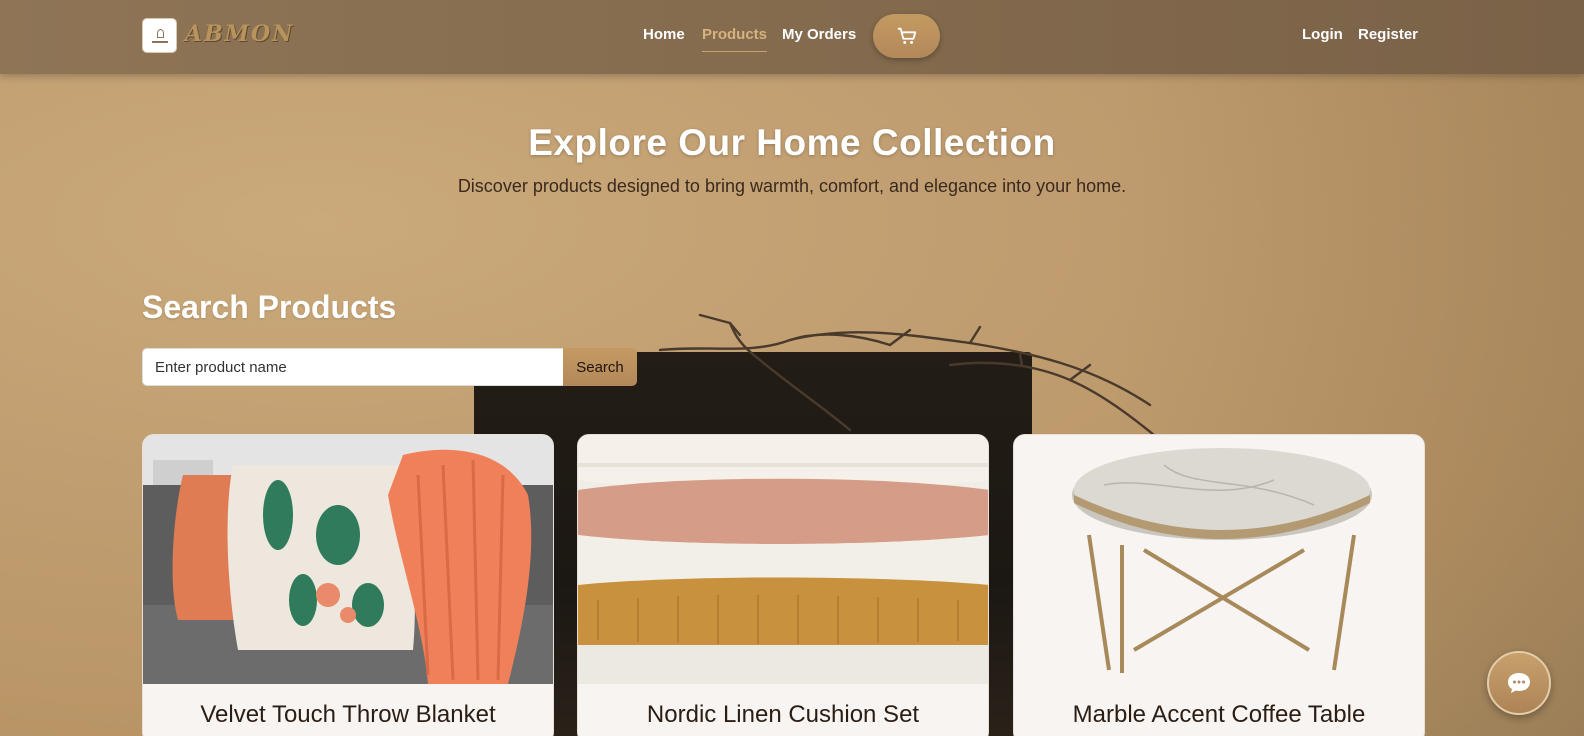 The image size is (1584, 736). I want to click on product-title: Velvet Touch Throw Blanket, so click(348, 715).